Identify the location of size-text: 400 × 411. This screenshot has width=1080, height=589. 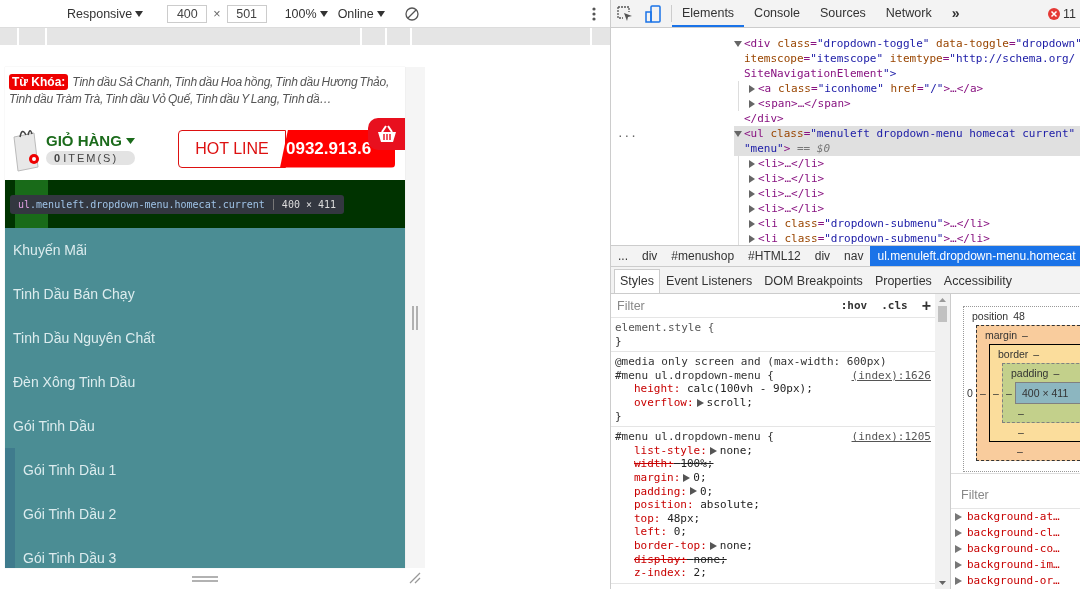
(304, 204).